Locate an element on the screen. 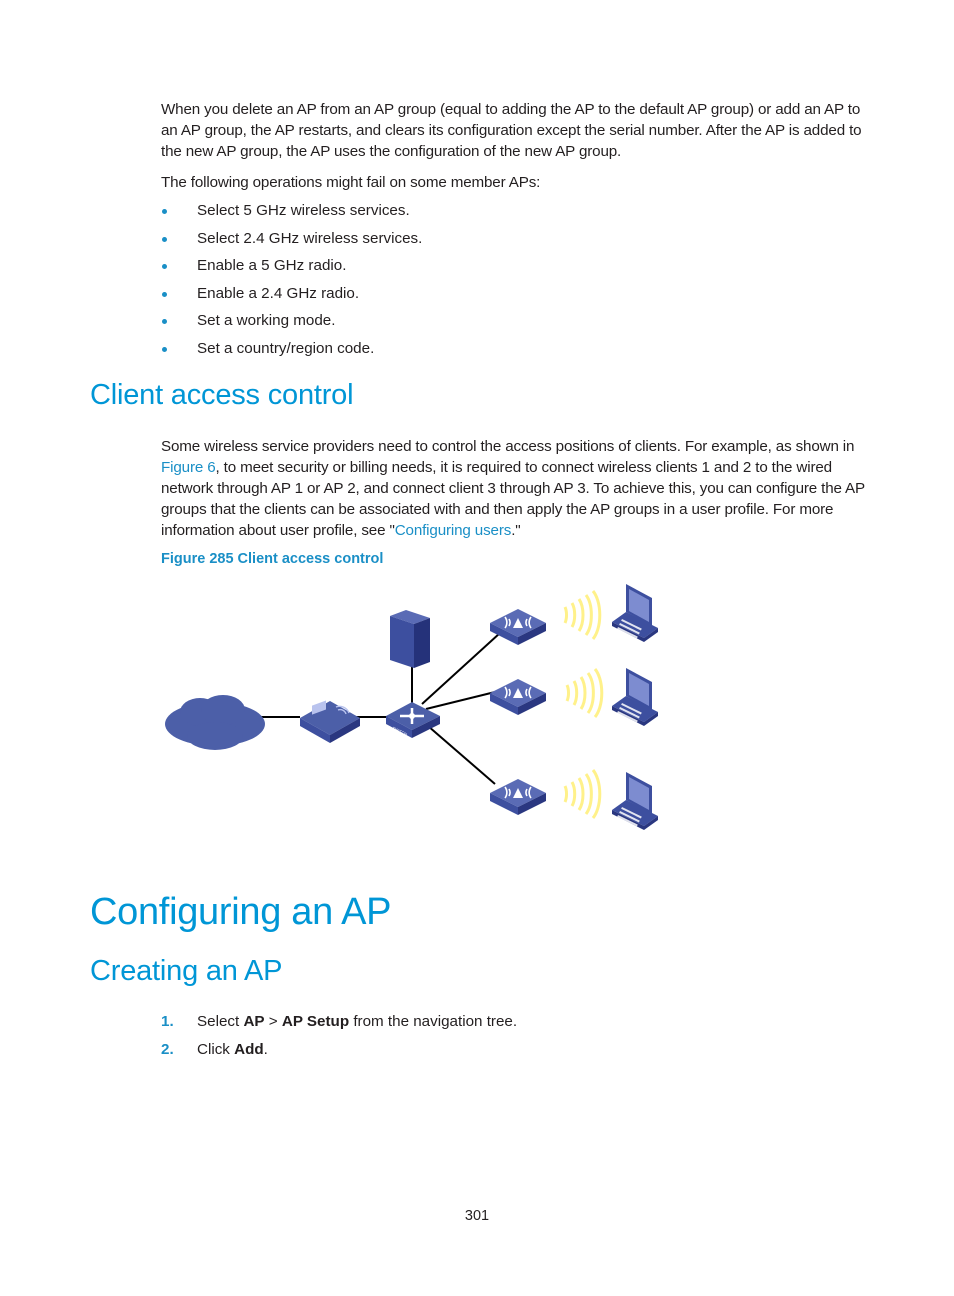  menu-ap-setup: AP Setup is located at coordinates (315, 1021).